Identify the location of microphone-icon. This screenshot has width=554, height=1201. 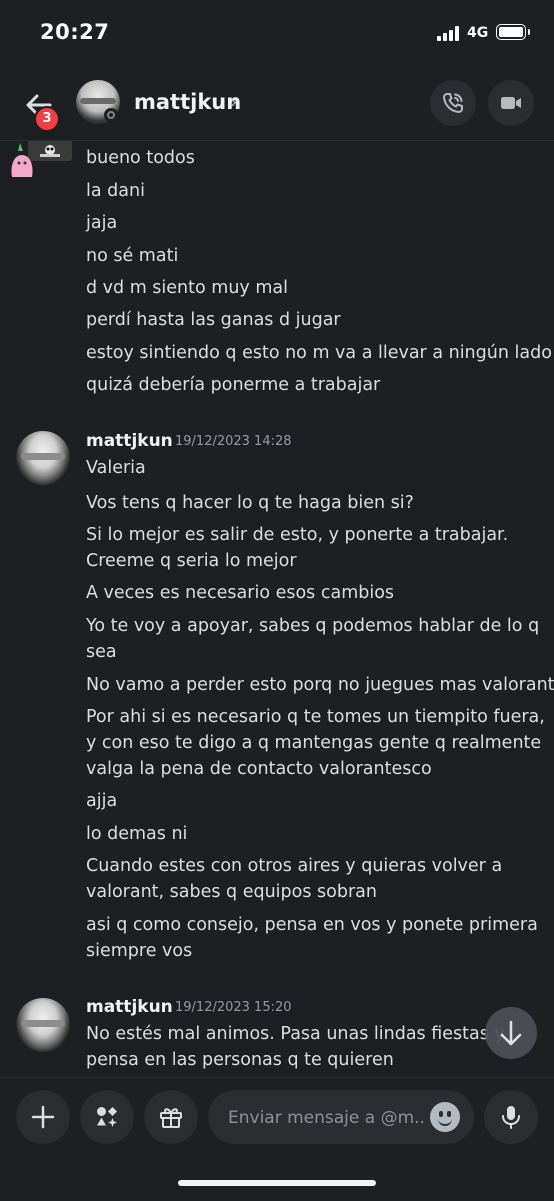
(511, 1117).